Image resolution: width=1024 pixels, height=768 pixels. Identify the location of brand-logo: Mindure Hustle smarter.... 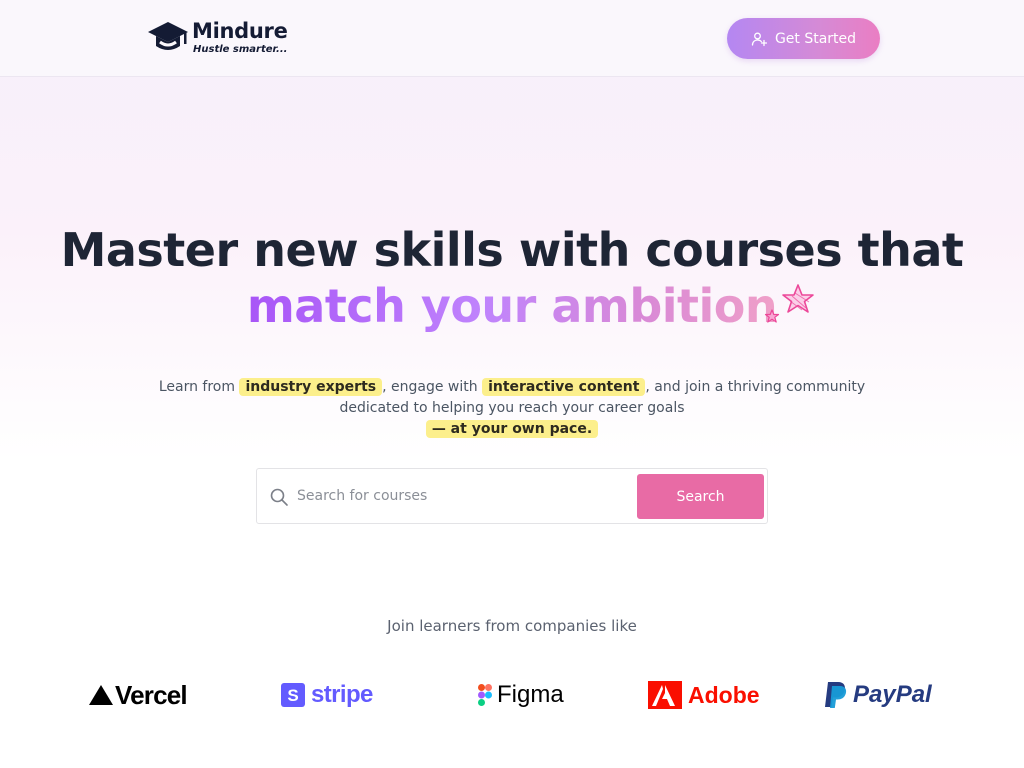
(217, 38).